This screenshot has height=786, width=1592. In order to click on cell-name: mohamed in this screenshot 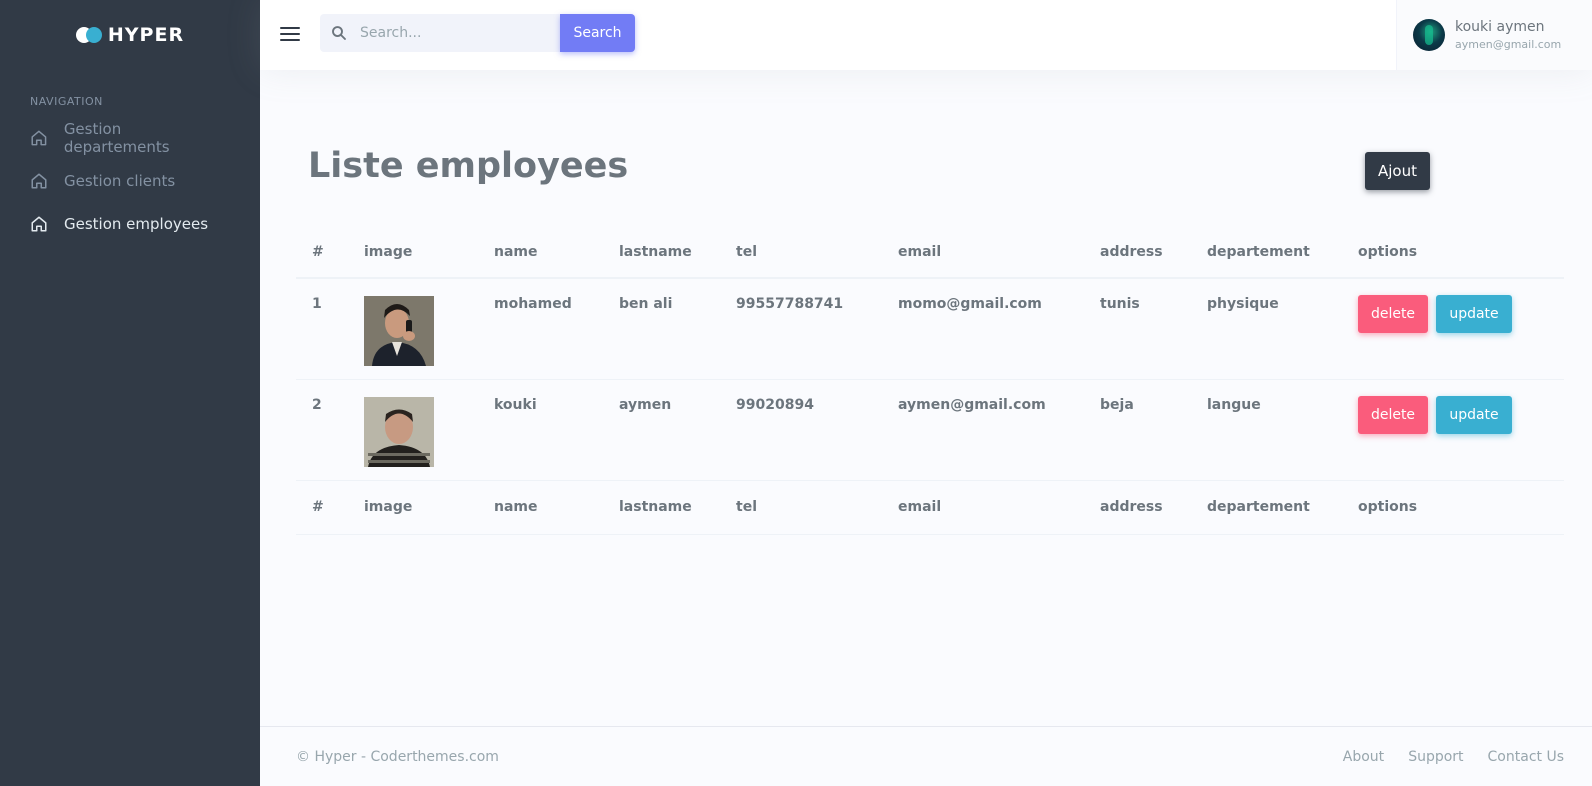, I will do `click(540, 329)`.